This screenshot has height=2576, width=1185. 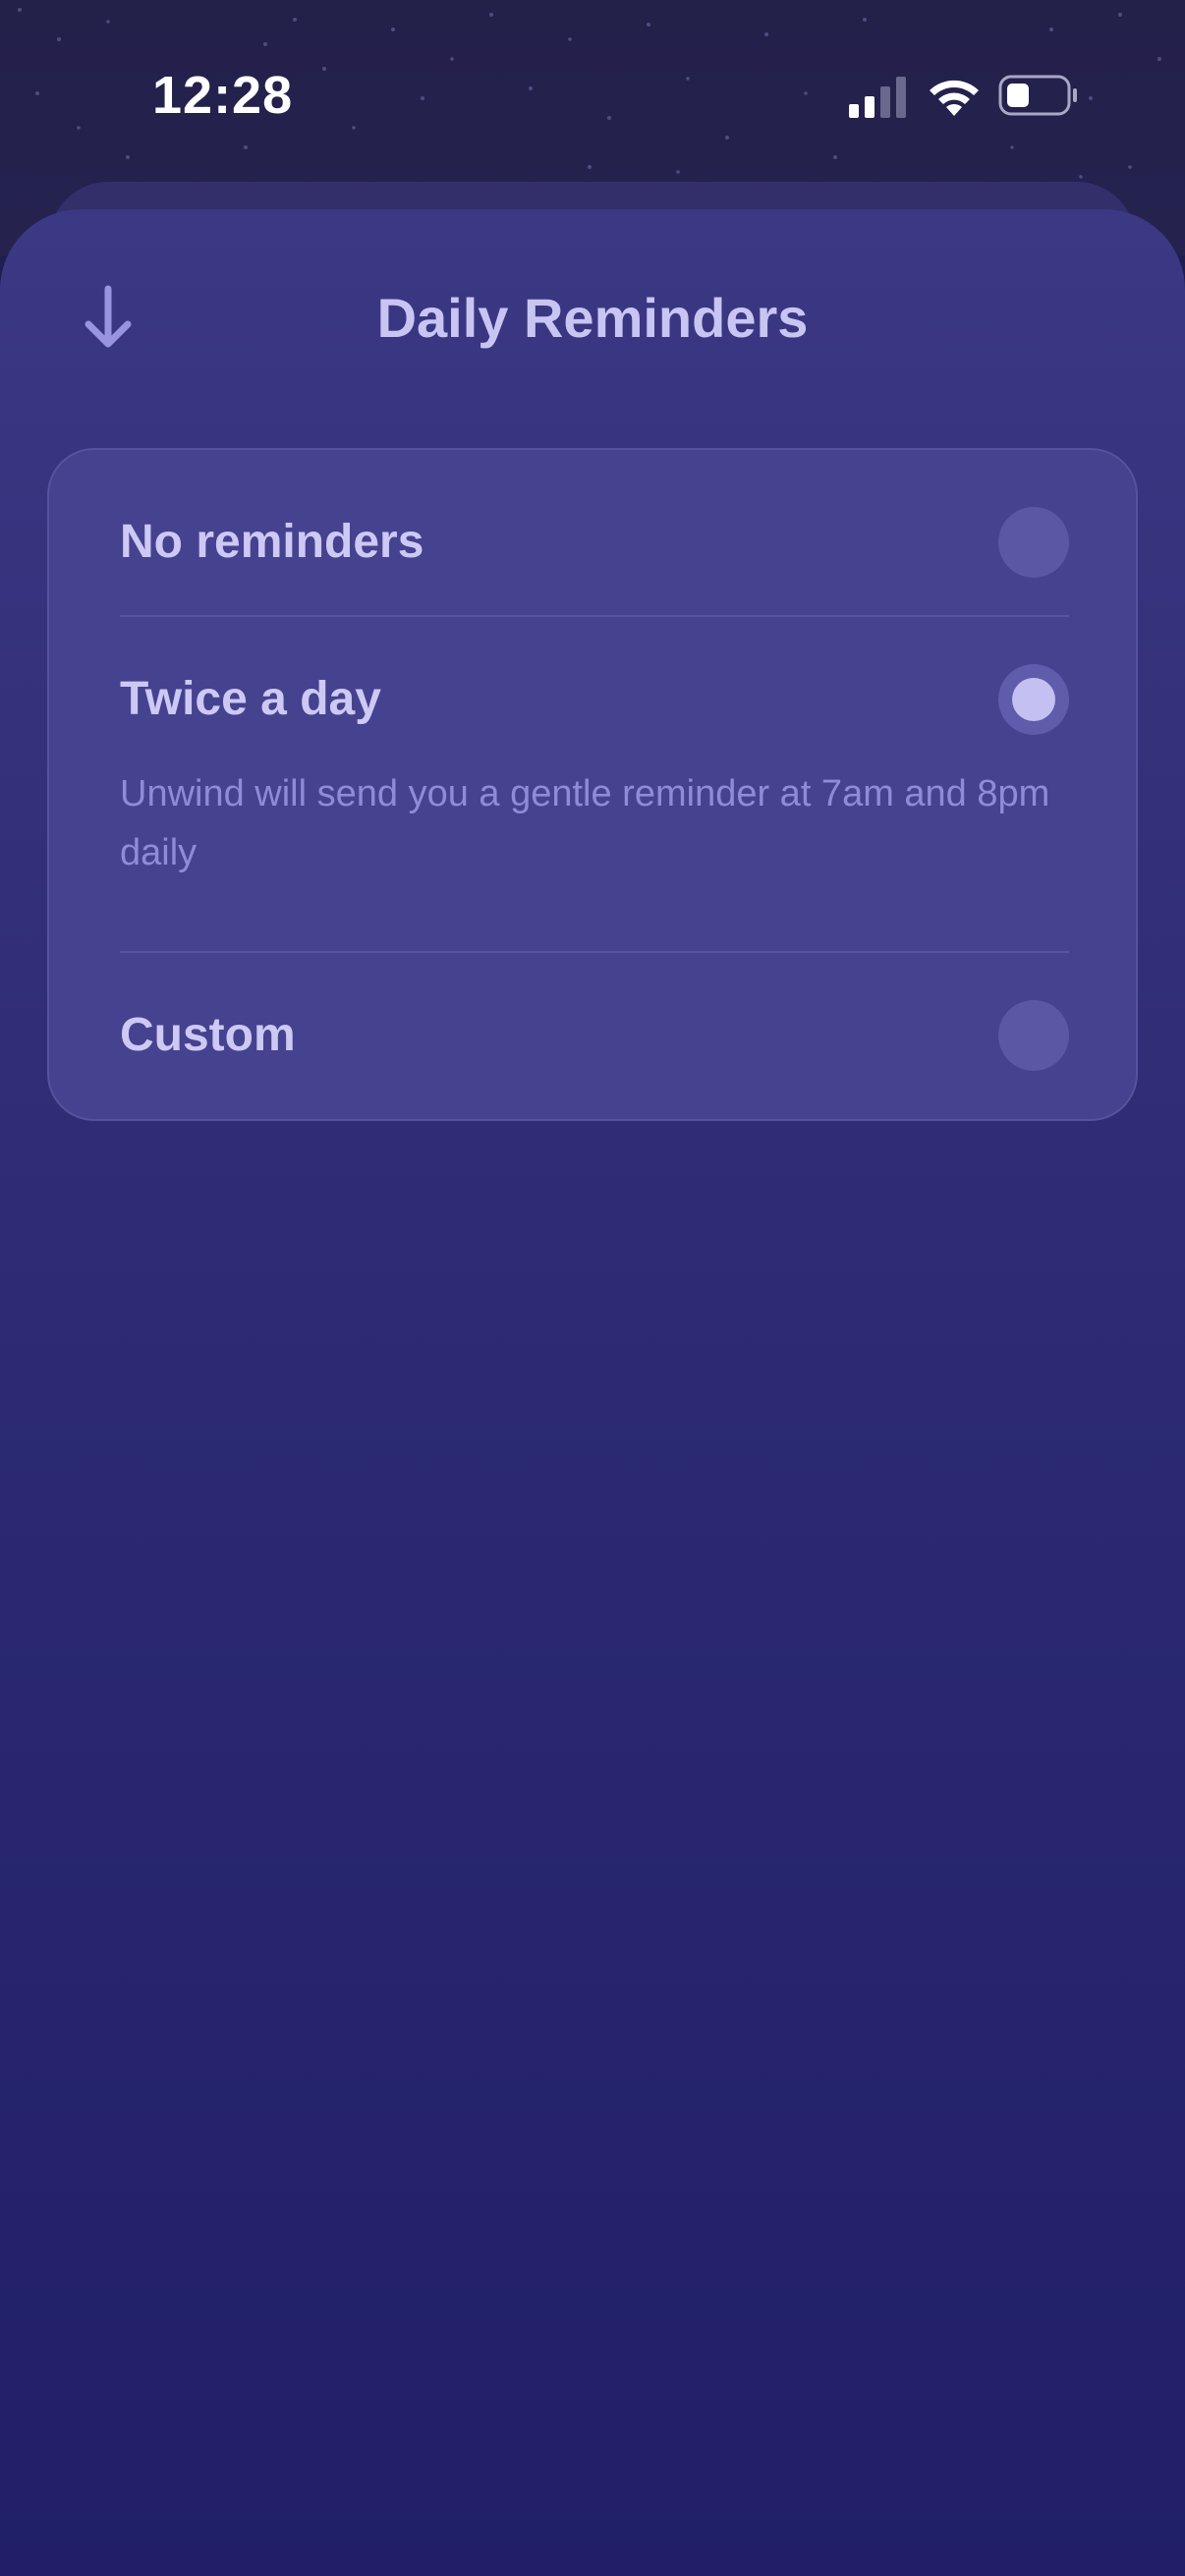 What do you see at coordinates (594, 1036) in the screenshot?
I see `option-custom: Custom` at bounding box center [594, 1036].